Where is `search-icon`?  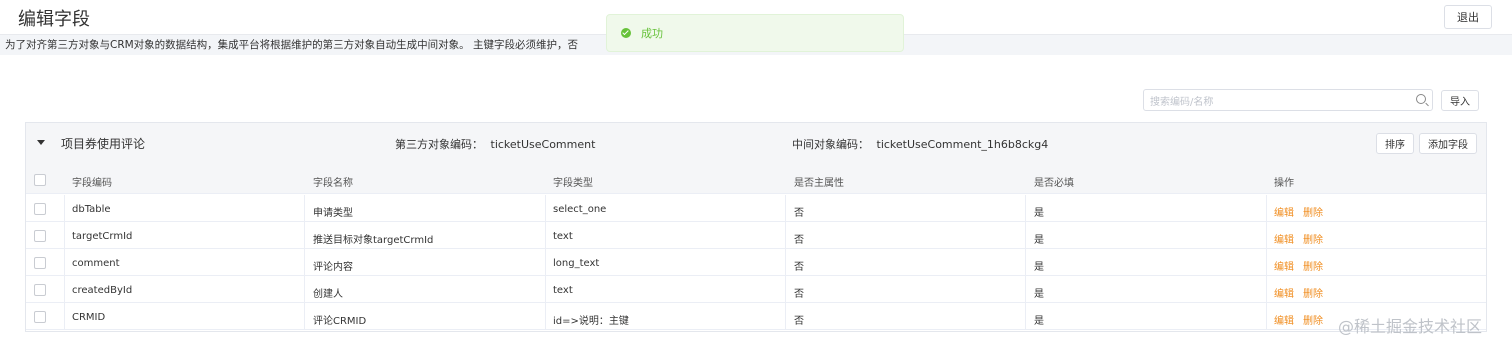
search-icon is located at coordinates (1421, 99).